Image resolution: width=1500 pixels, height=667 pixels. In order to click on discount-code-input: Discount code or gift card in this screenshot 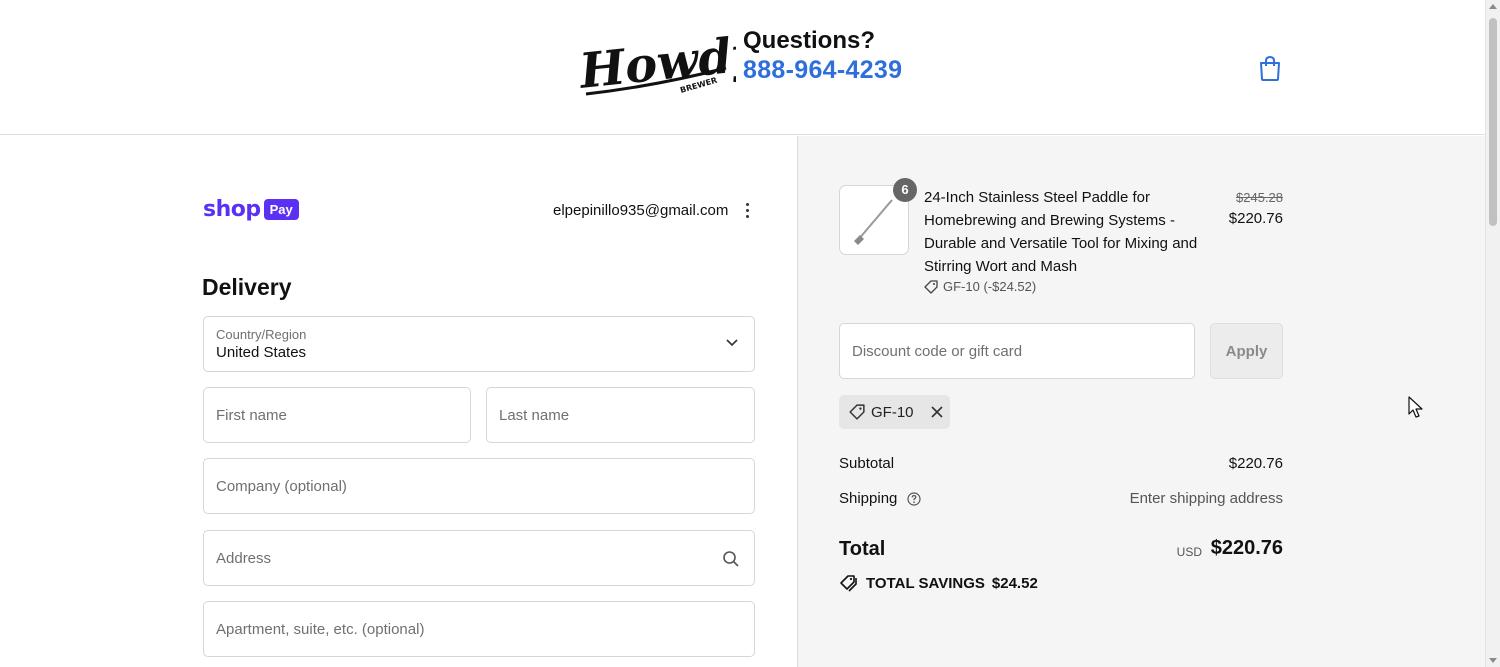, I will do `click(1017, 351)`.